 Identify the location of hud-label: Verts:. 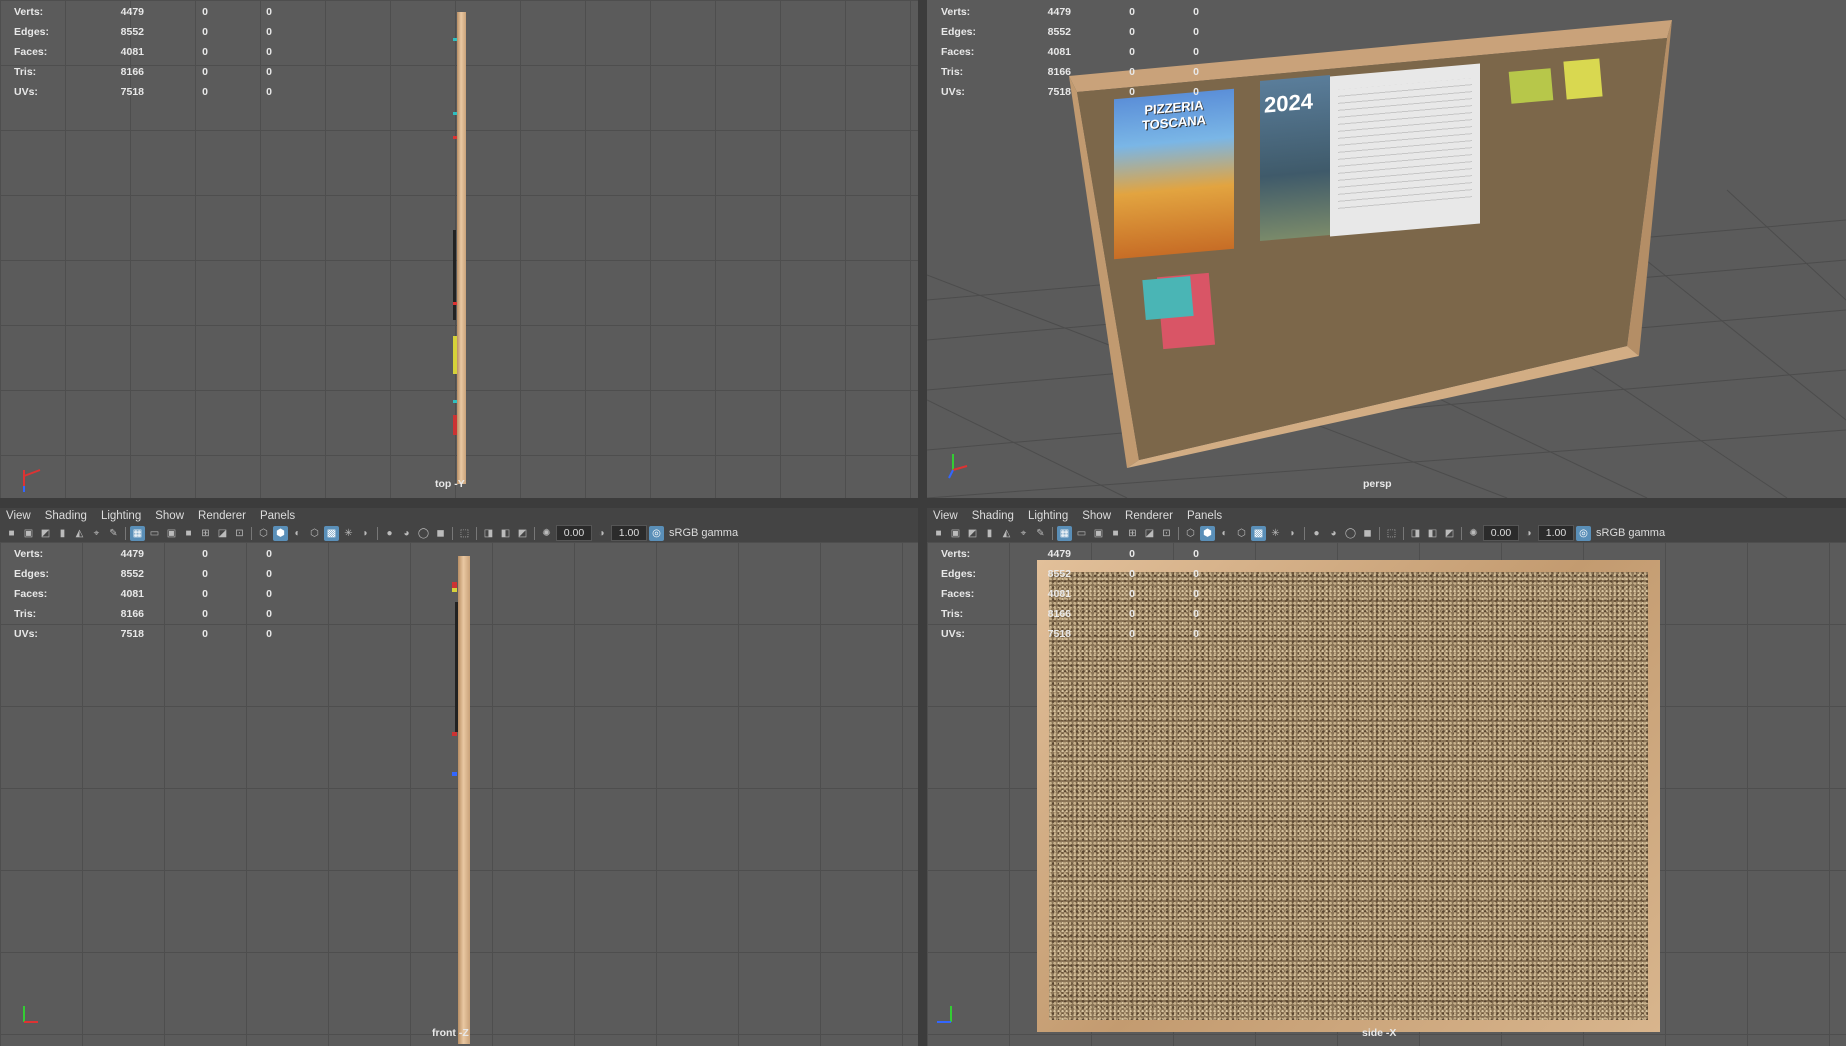
(956, 554).